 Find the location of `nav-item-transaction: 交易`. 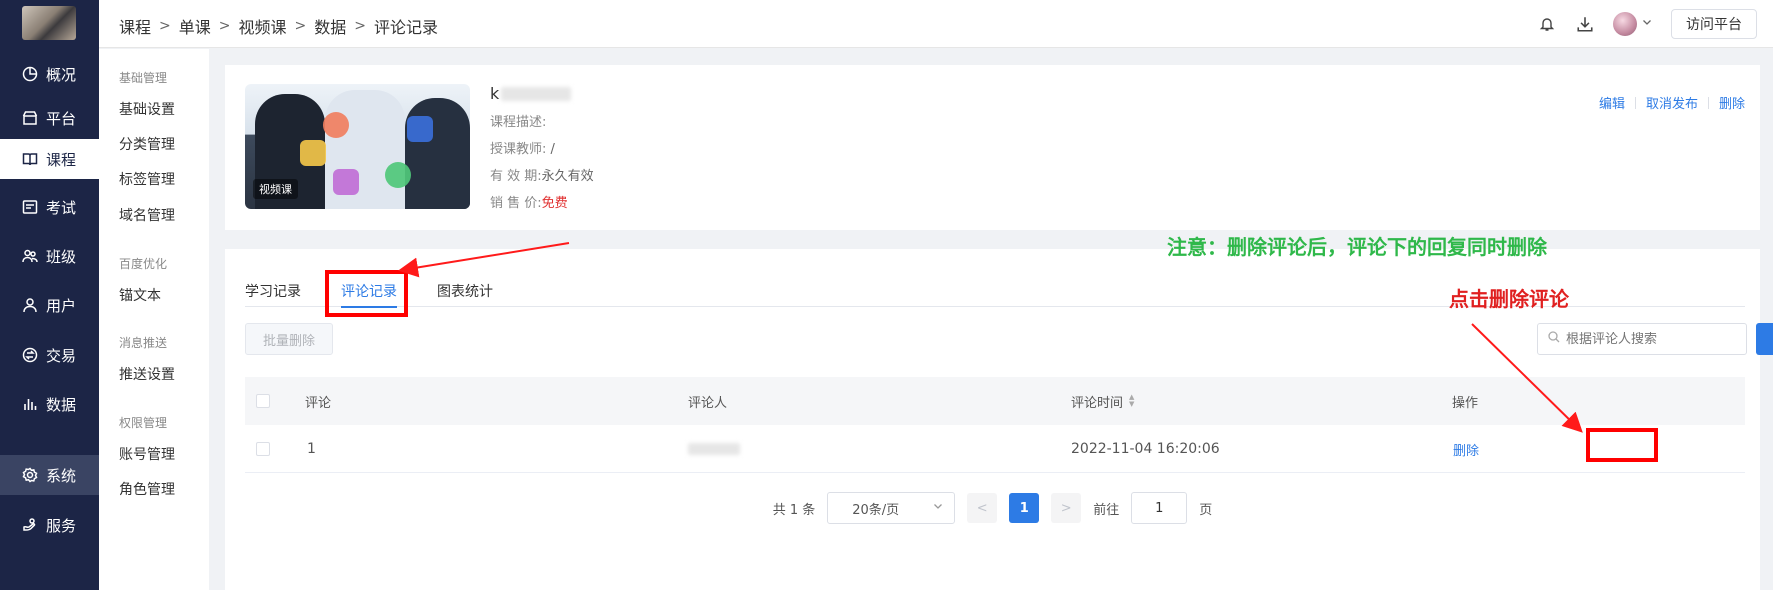

nav-item-transaction: 交易 is located at coordinates (49, 355).